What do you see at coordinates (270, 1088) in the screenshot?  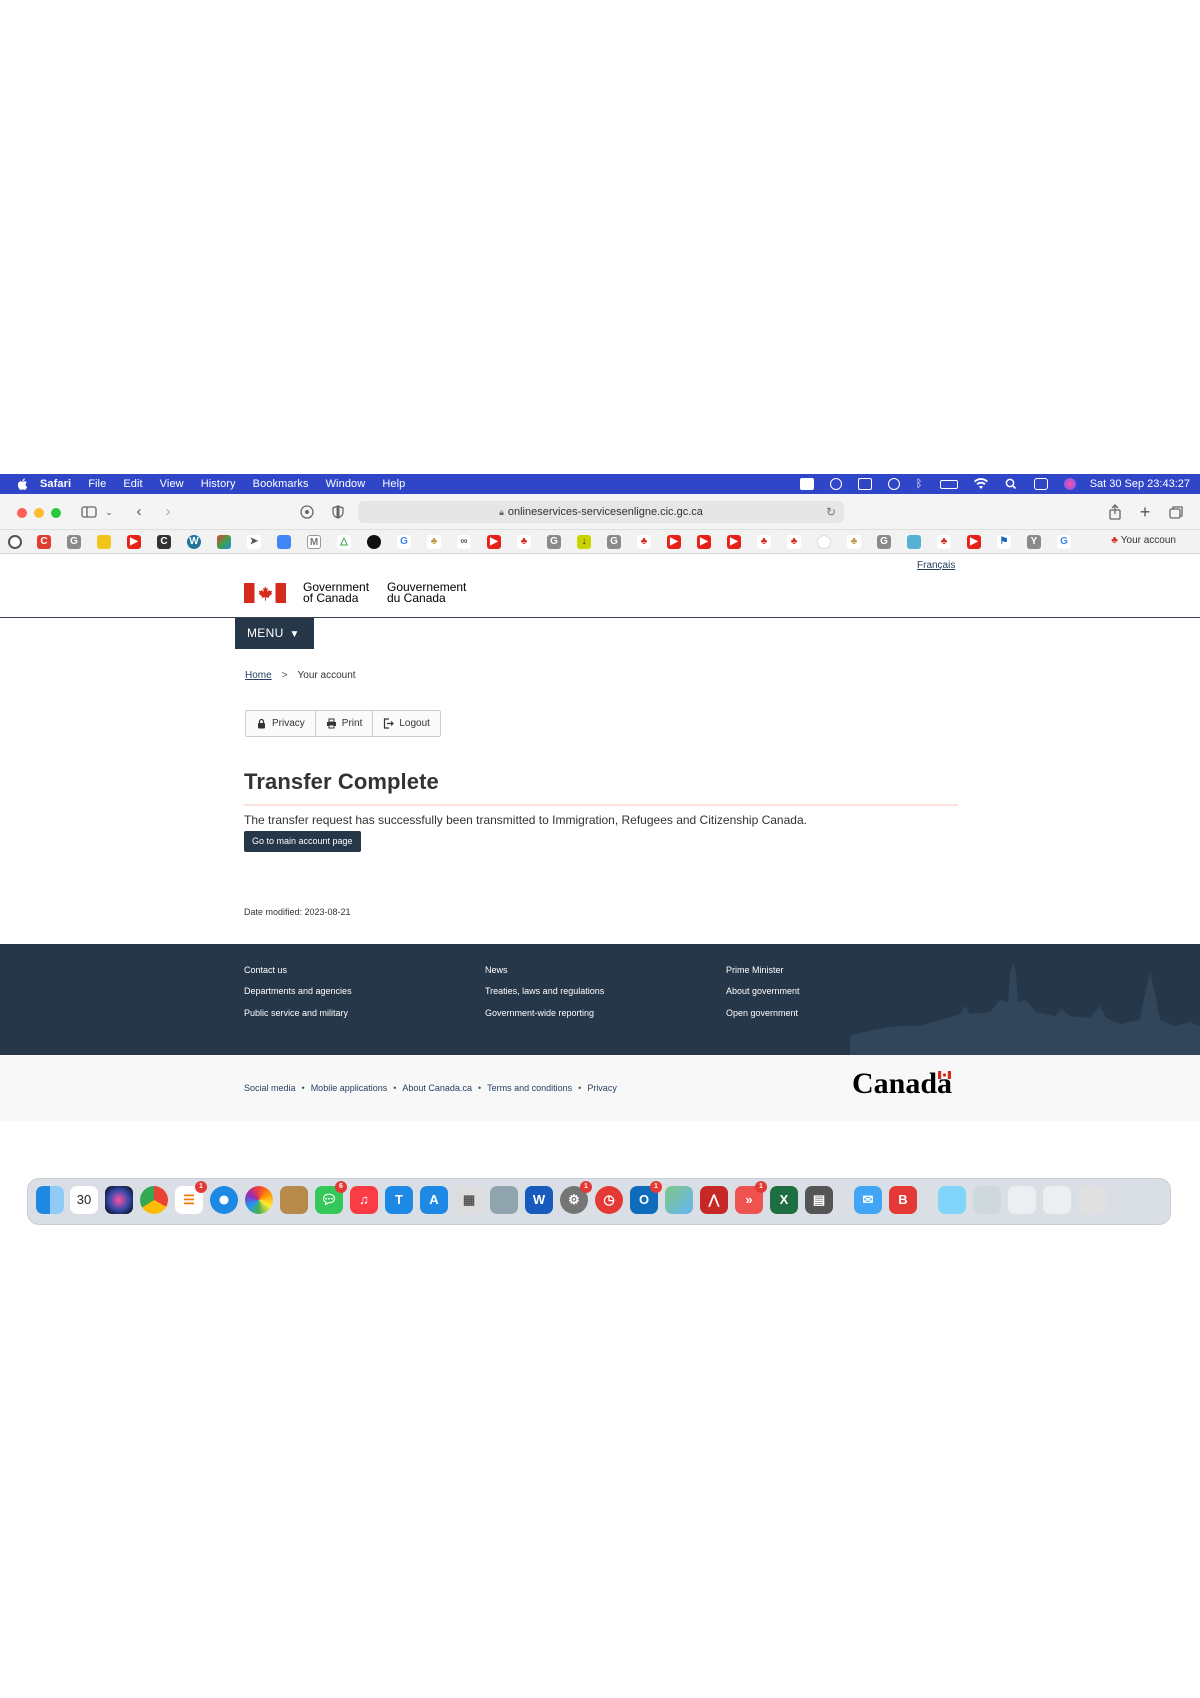 I see `sub-footer-social-media: Social media` at bounding box center [270, 1088].